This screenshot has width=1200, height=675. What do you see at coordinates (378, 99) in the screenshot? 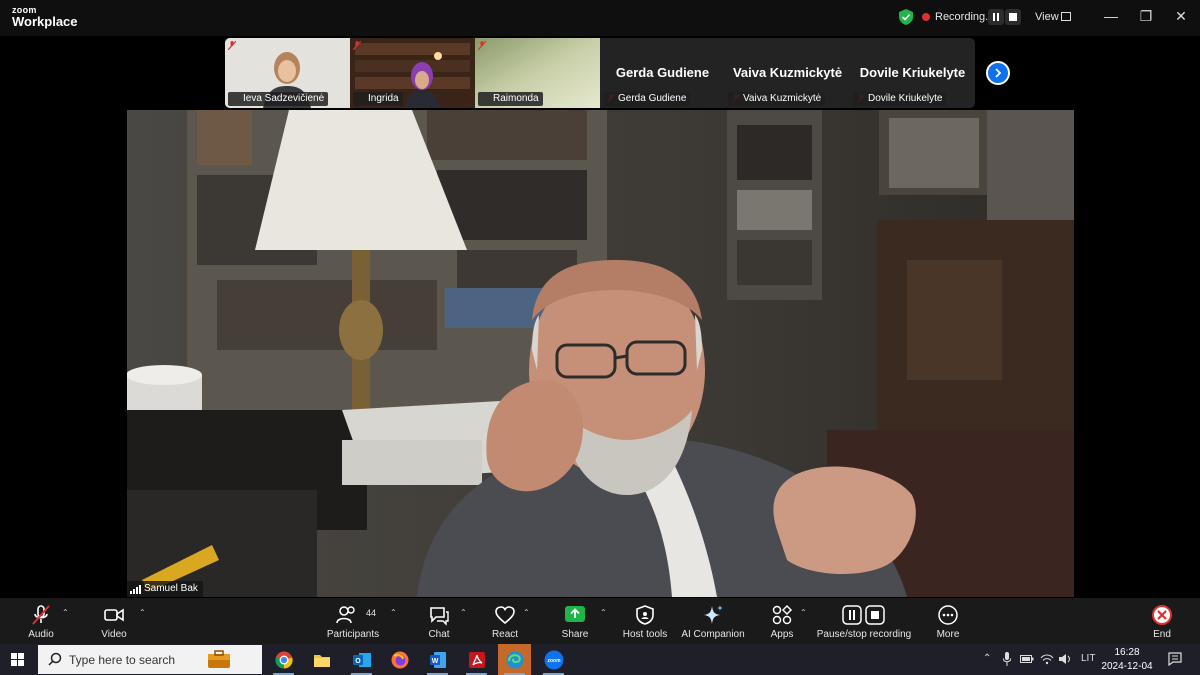
I see `participant-name: Ingrida` at bounding box center [378, 99].